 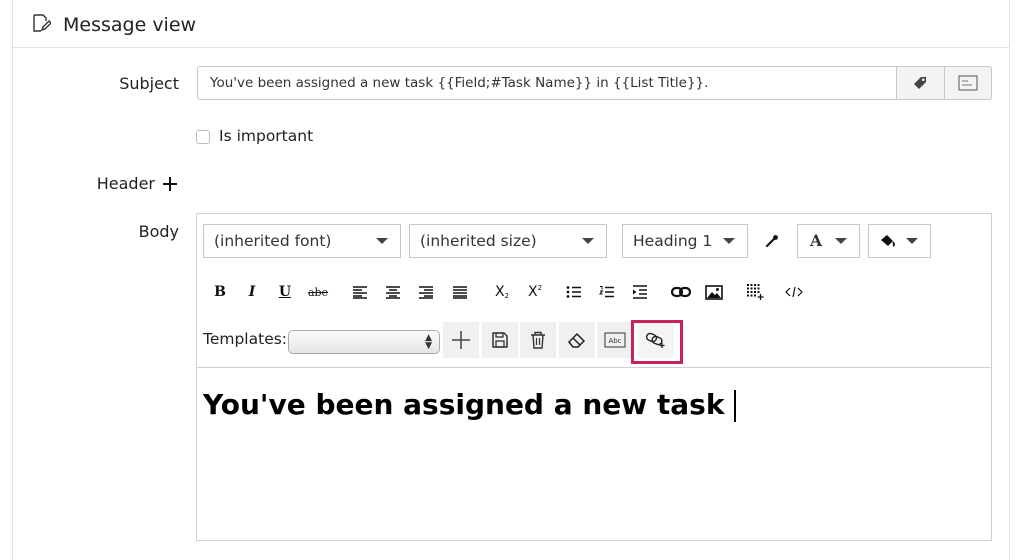 What do you see at coordinates (888, 241) in the screenshot?
I see `paint-bucket-icon` at bounding box center [888, 241].